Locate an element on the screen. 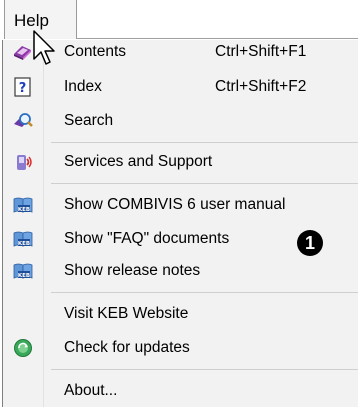 This screenshot has width=358, height=407. menu-item-check-updates: Check for updates is located at coordinates (180, 348).